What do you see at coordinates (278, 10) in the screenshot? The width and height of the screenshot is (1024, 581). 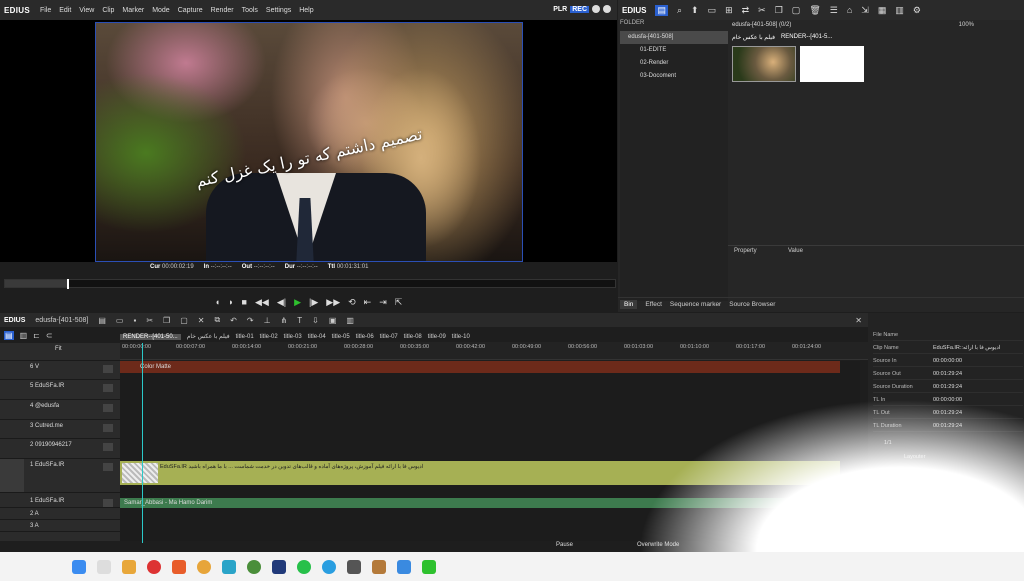 I see `menu-settings: Settings` at bounding box center [278, 10].